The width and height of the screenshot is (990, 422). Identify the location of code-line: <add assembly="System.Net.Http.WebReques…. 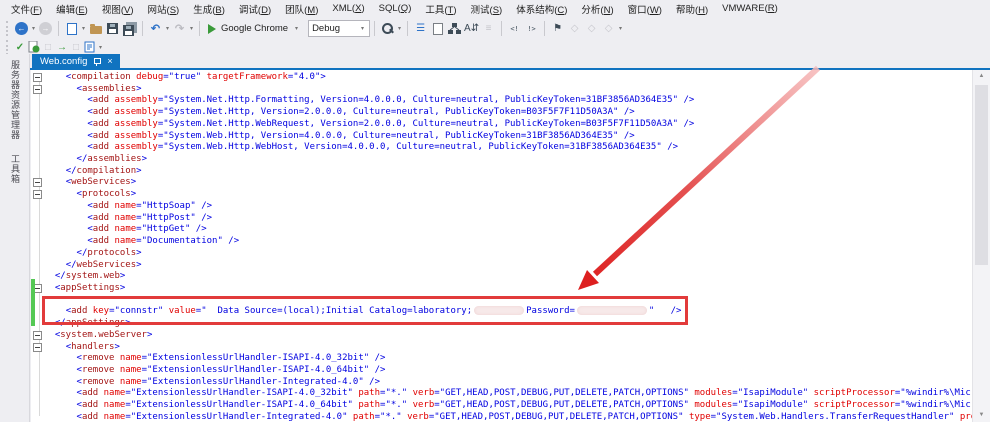
(501, 125).